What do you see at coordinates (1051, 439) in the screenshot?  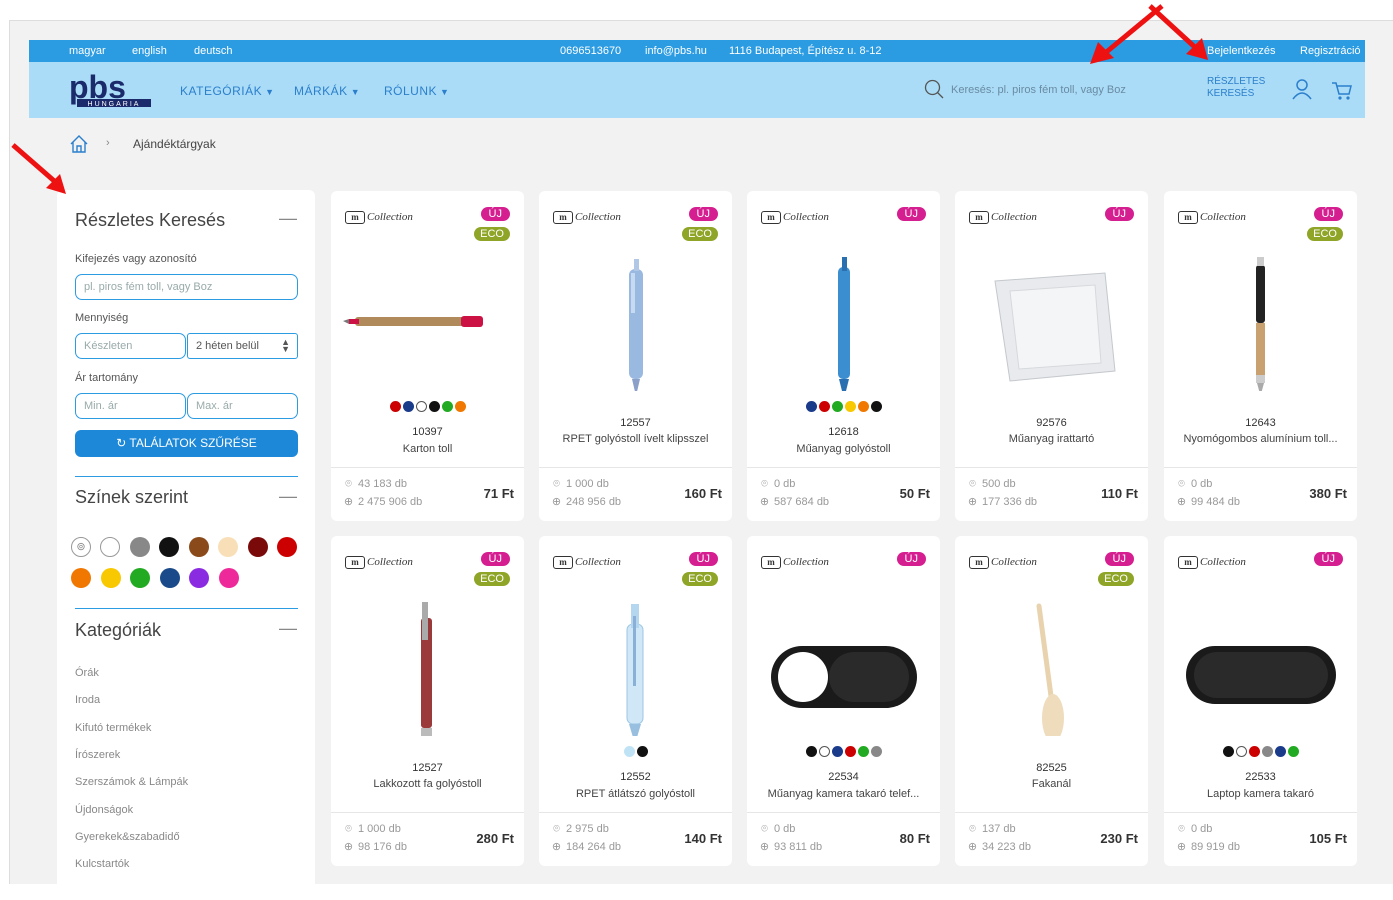 I see `product-name: Műanyag irattartó` at bounding box center [1051, 439].